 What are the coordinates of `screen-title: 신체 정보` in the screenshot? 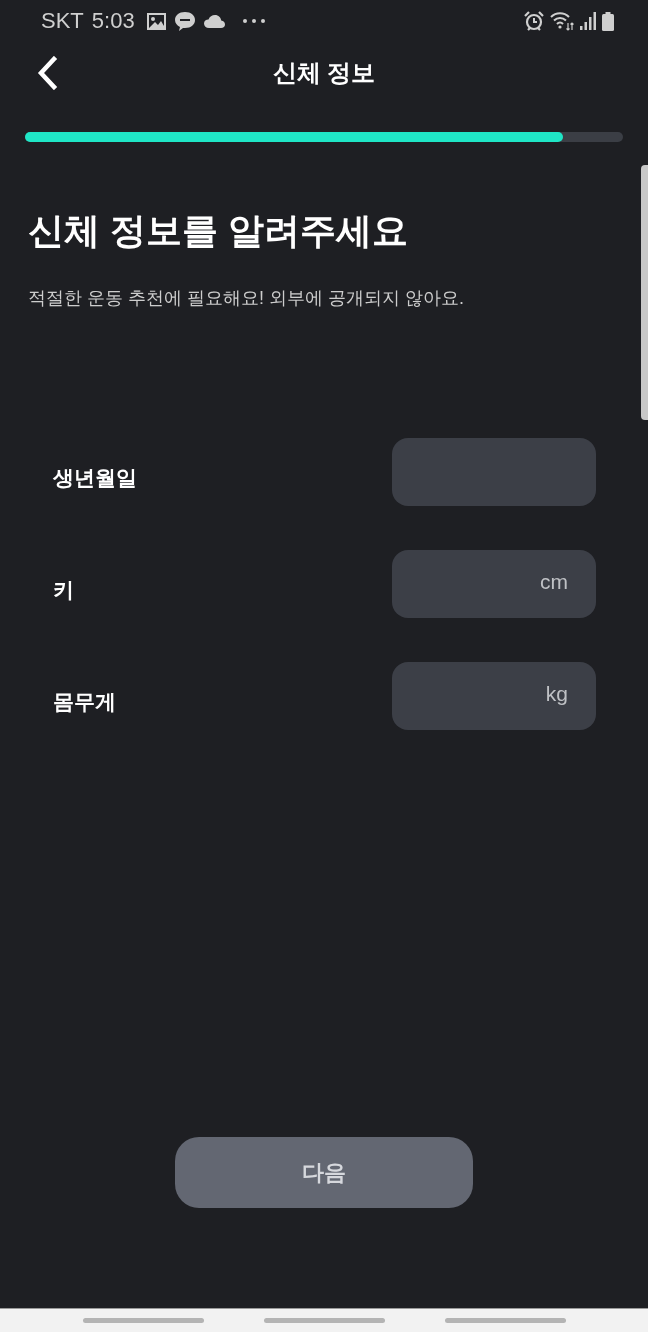 It's located at (324, 73).